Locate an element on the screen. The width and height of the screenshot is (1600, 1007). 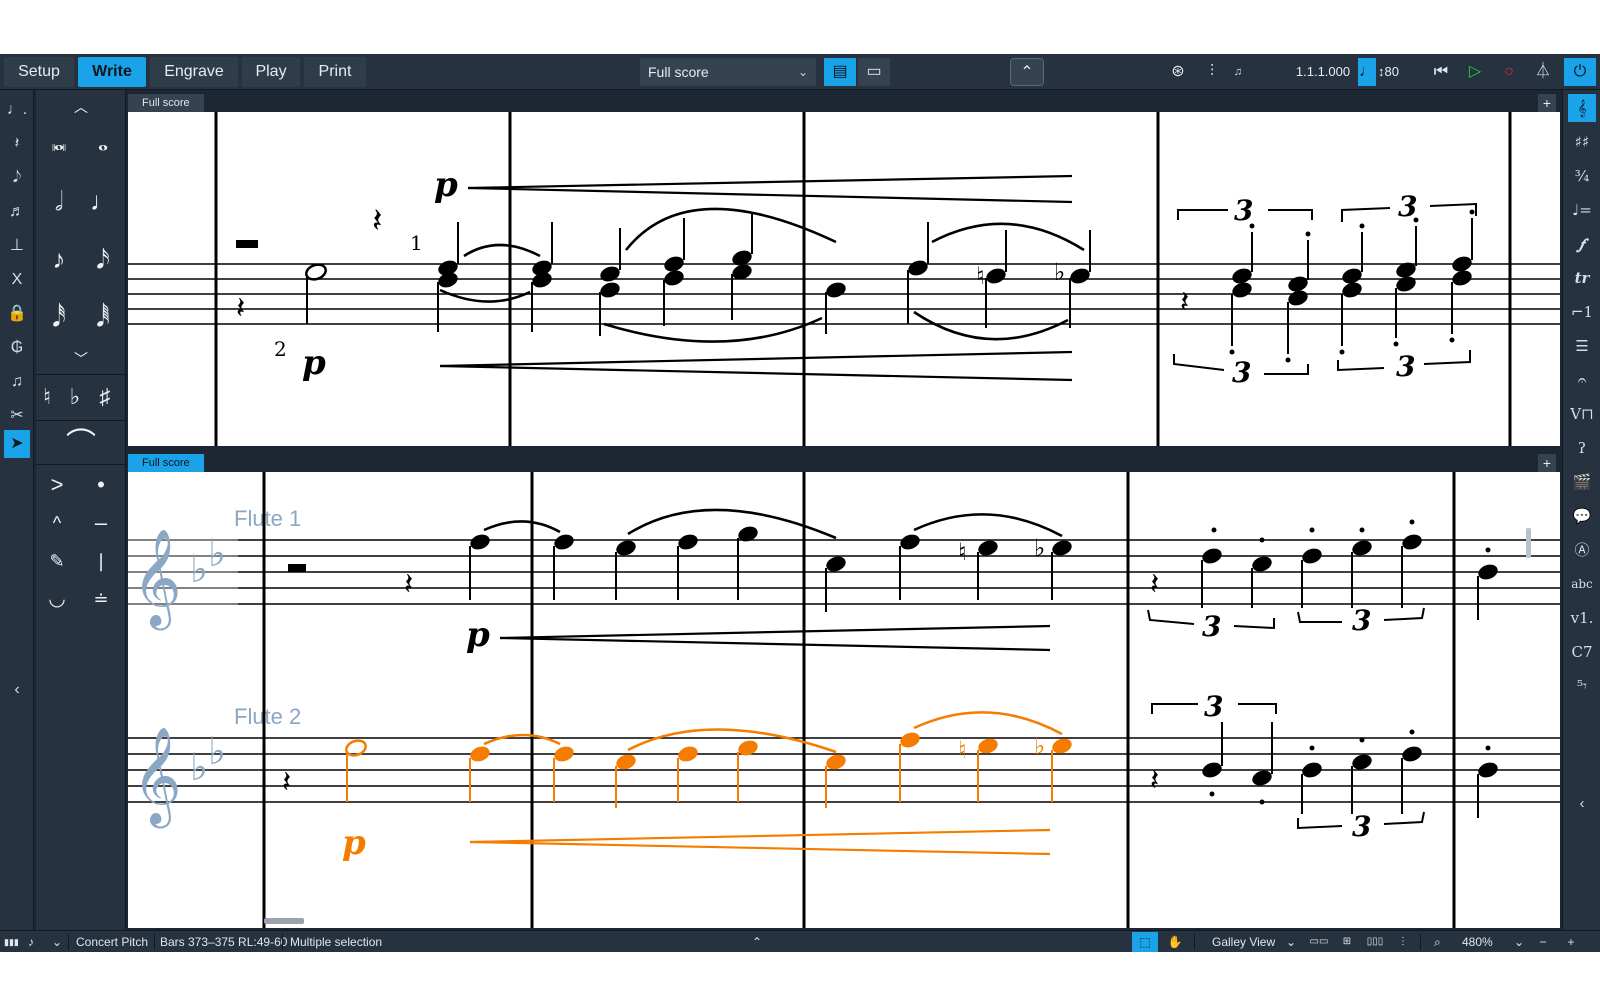
video-reel-icon: ⊛ is located at coordinates (1178, 72).